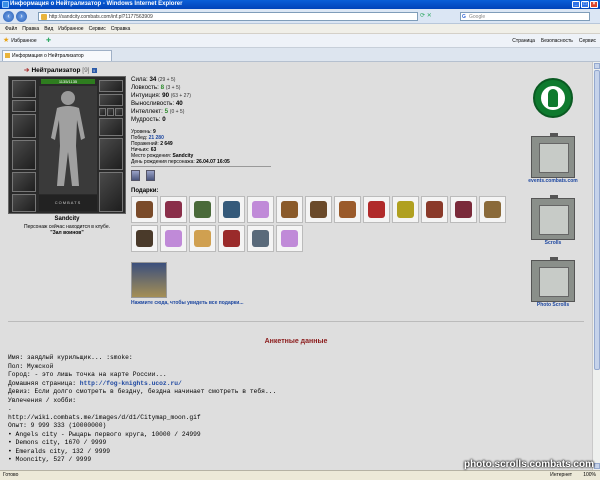 This screenshot has width=600, height=480. I want to click on shield-slot, so click(111, 154).